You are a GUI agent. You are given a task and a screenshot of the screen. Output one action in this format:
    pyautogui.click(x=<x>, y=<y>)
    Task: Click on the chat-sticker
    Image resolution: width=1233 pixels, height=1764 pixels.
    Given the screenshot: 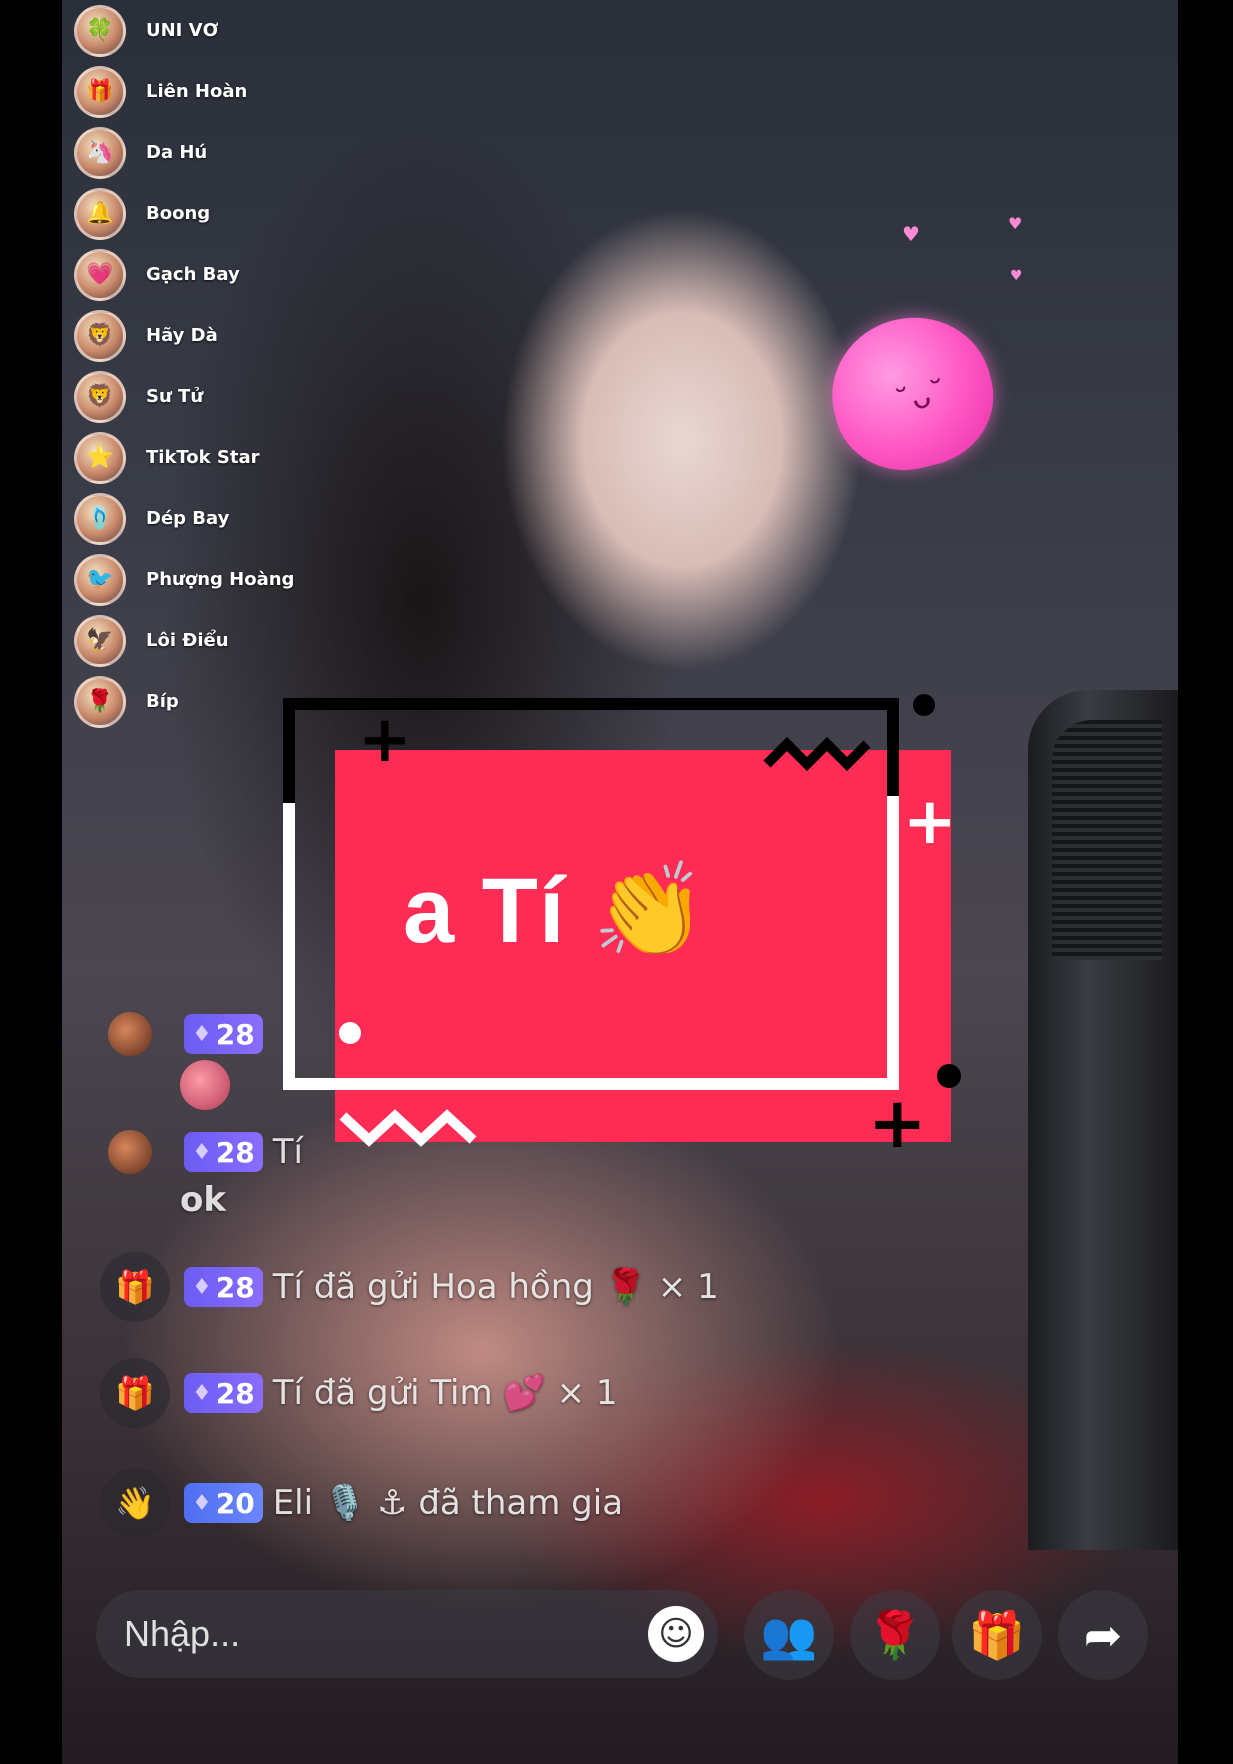 What is the action you would take?
    pyautogui.click(x=205, y=1085)
    